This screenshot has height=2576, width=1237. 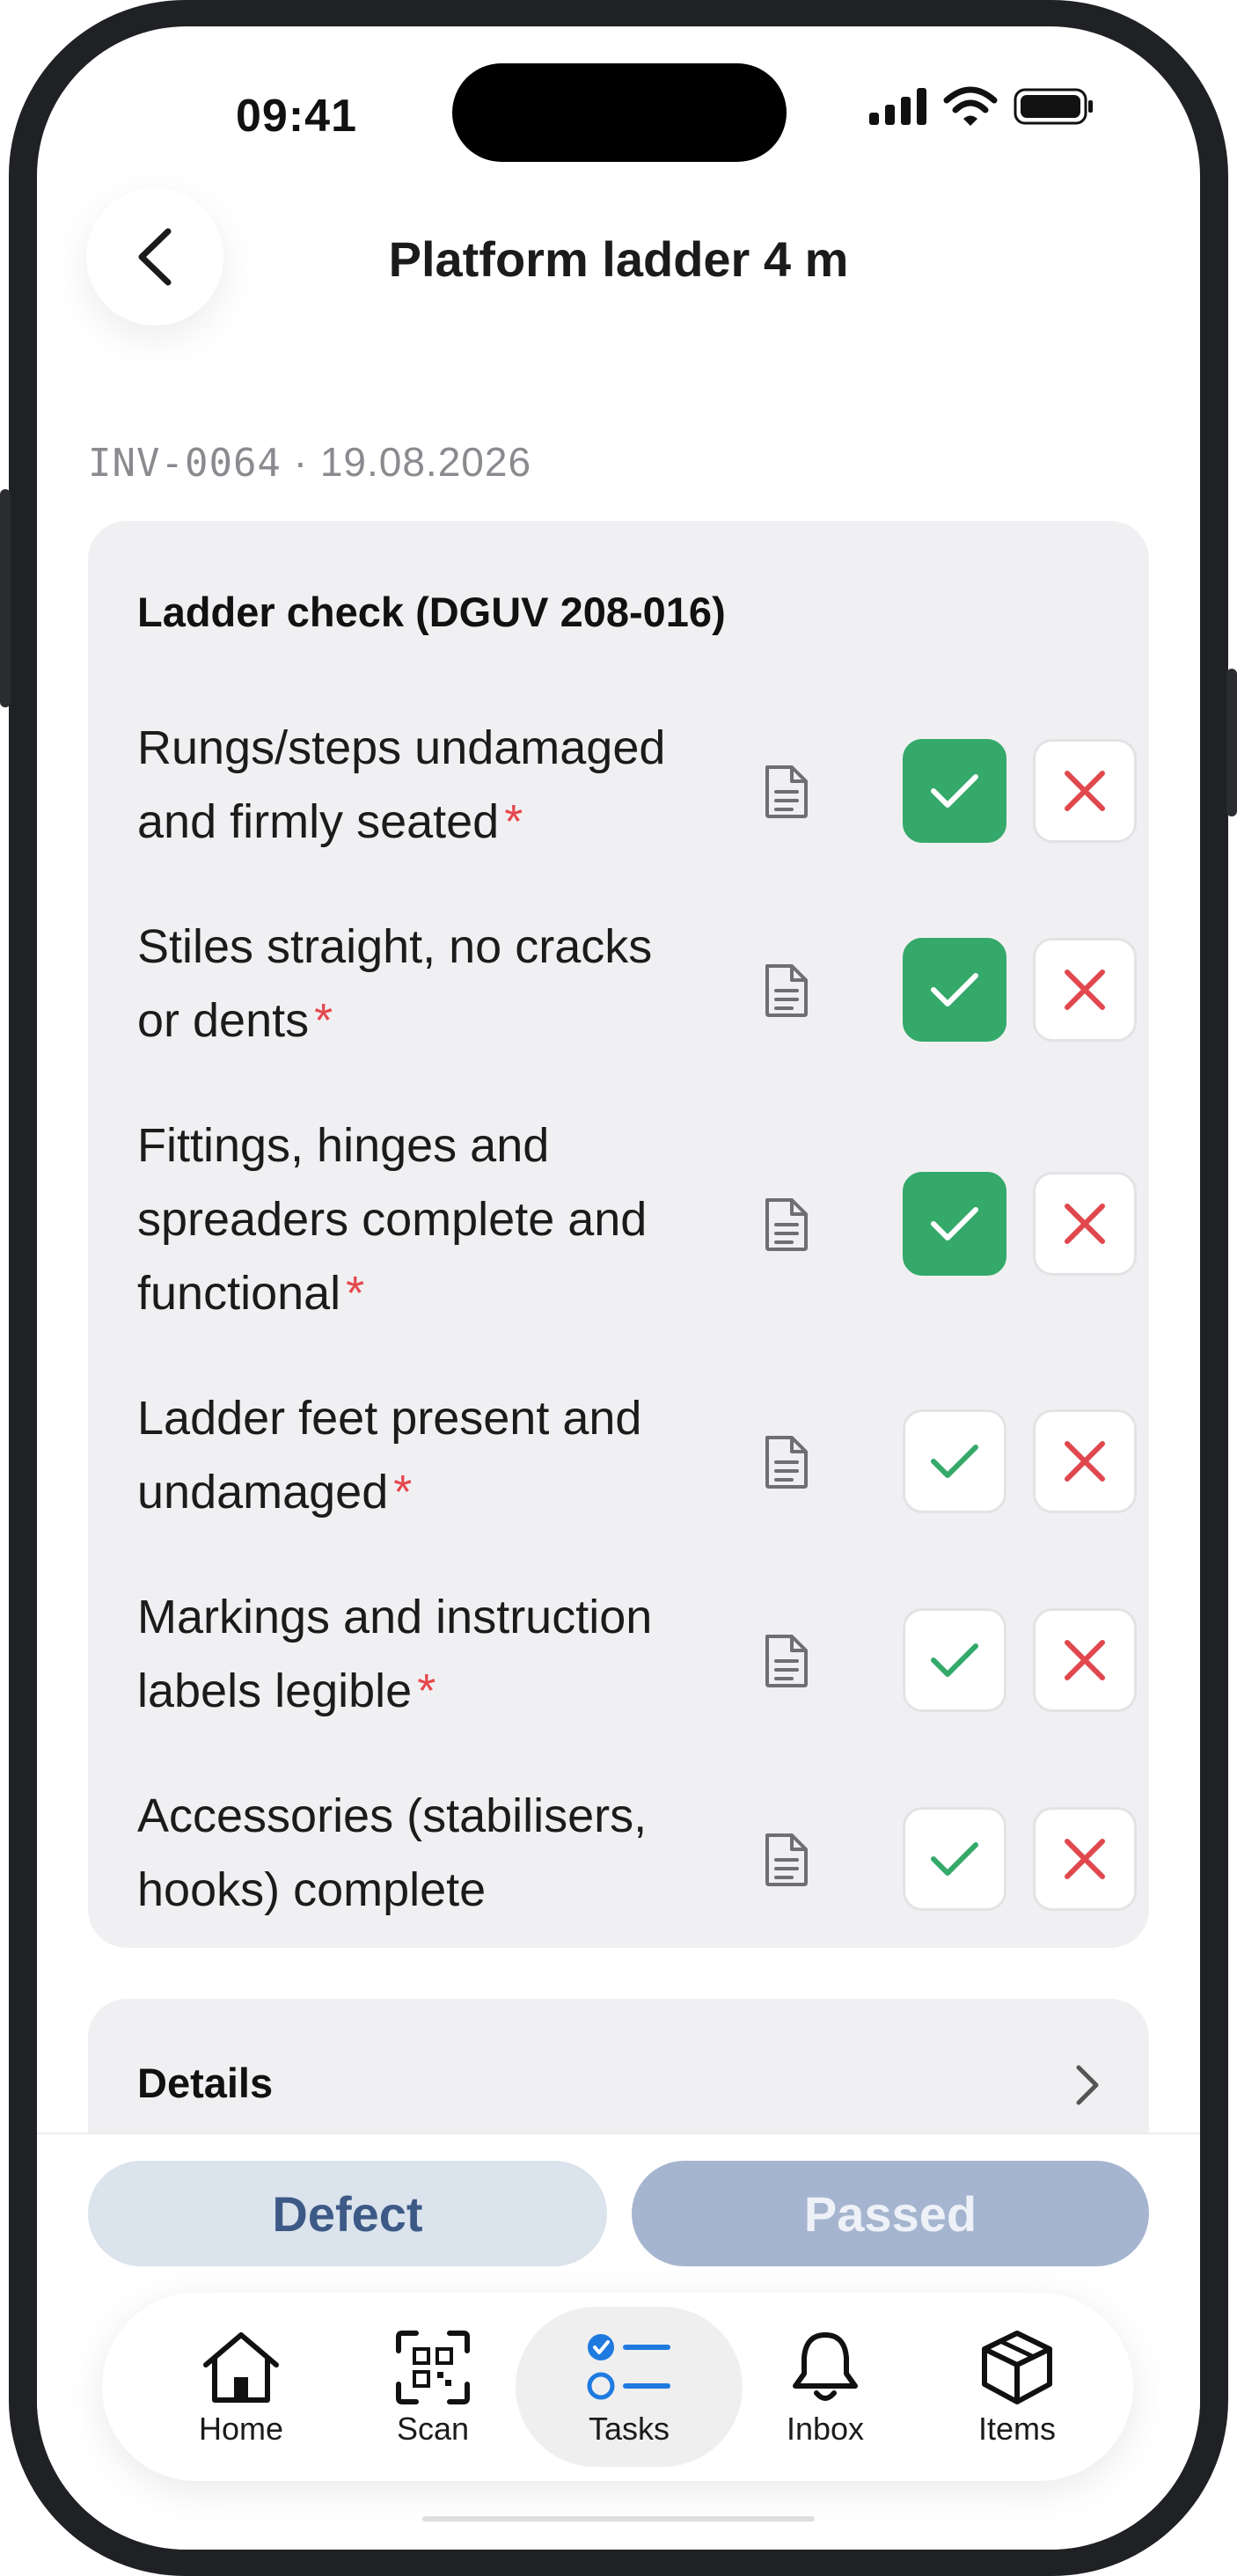 What do you see at coordinates (618, 259) in the screenshot?
I see `page-title: Platform ladder 4 m` at bounding box center [618, 259].